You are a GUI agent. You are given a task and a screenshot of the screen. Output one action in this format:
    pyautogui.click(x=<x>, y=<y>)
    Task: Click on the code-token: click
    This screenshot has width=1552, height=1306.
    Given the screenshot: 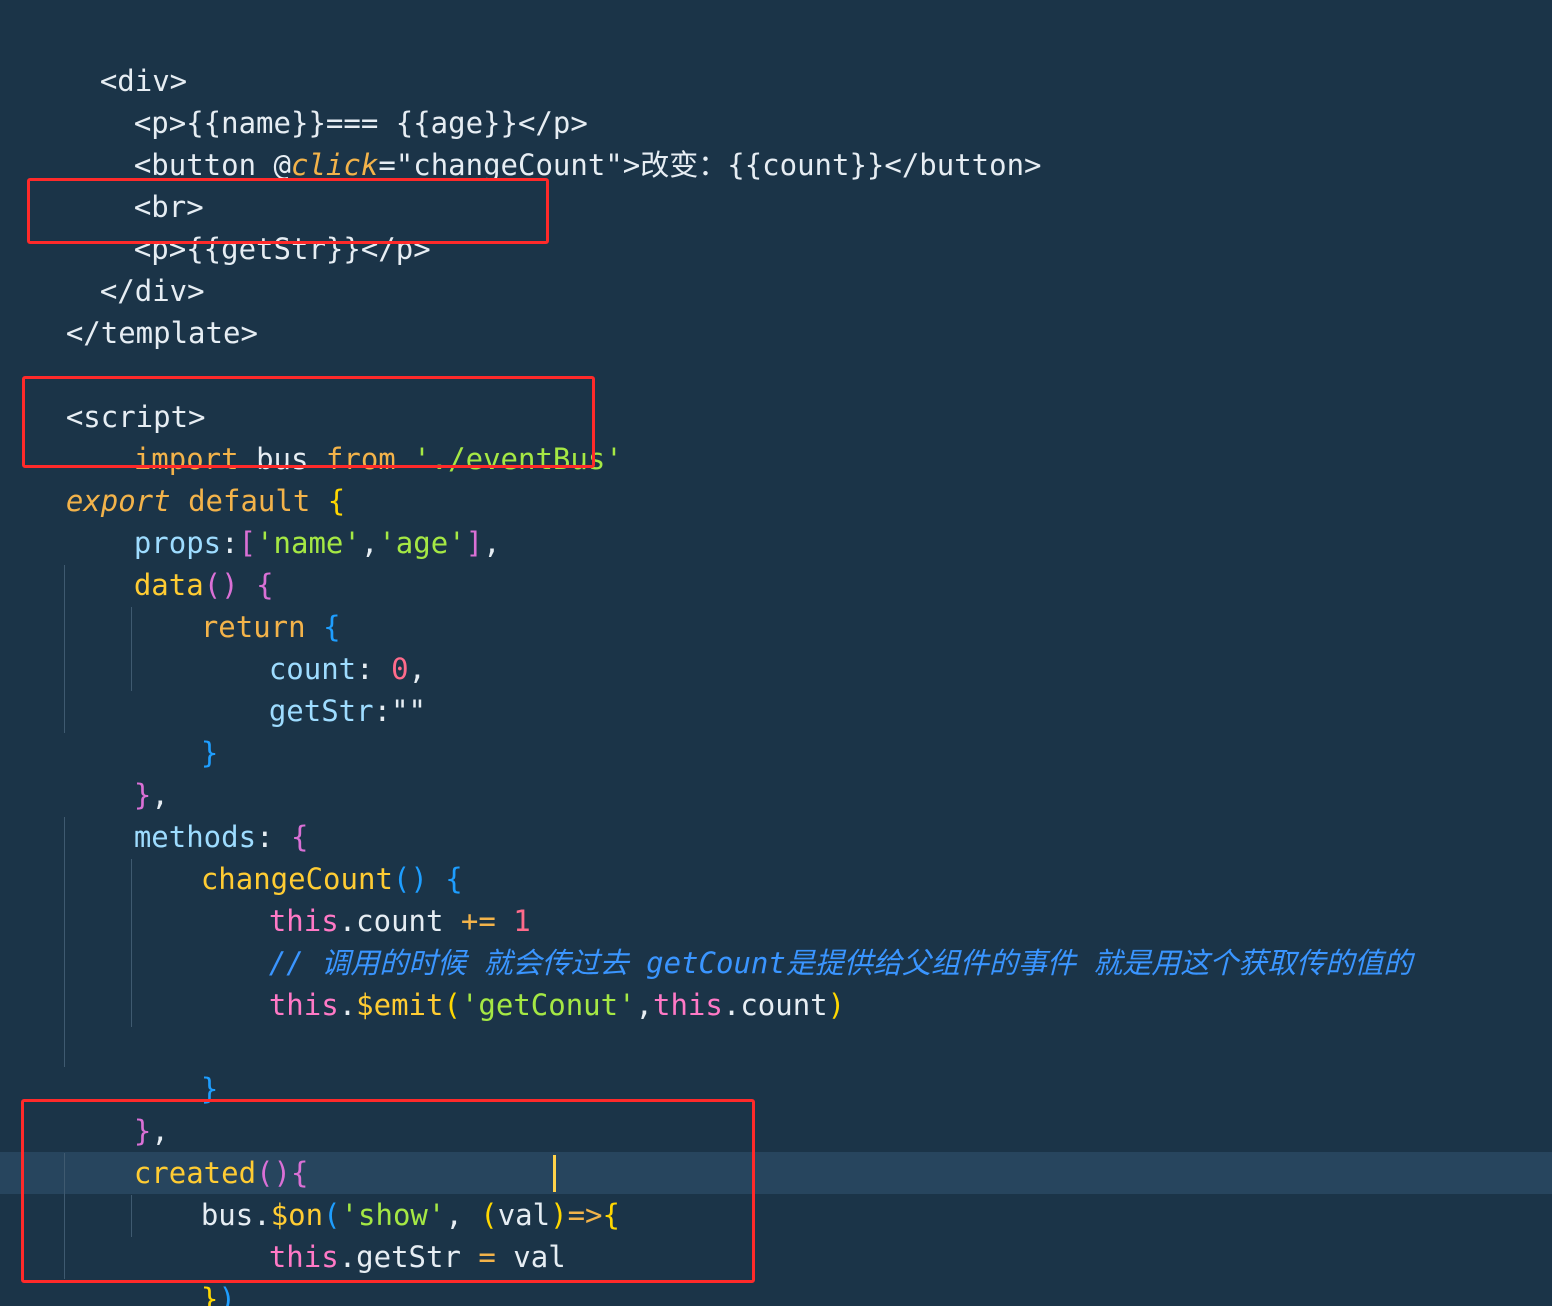 What is the action you would take?
    pyautogui.click(x=335, y=165)
    